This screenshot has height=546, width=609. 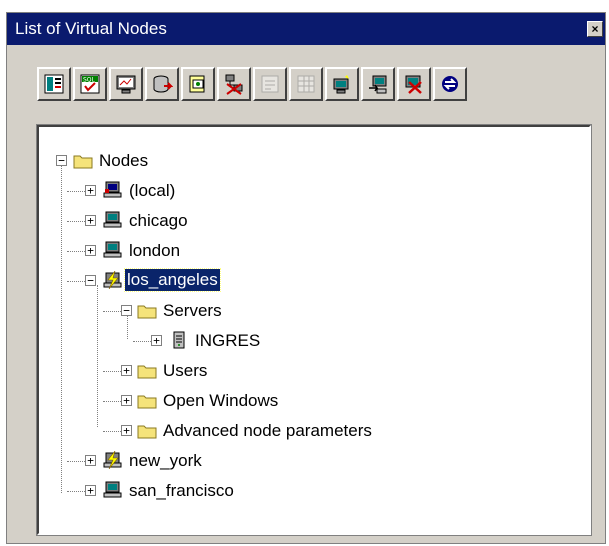 I want to click on tree-label: Users, so click(x=185, y=370).